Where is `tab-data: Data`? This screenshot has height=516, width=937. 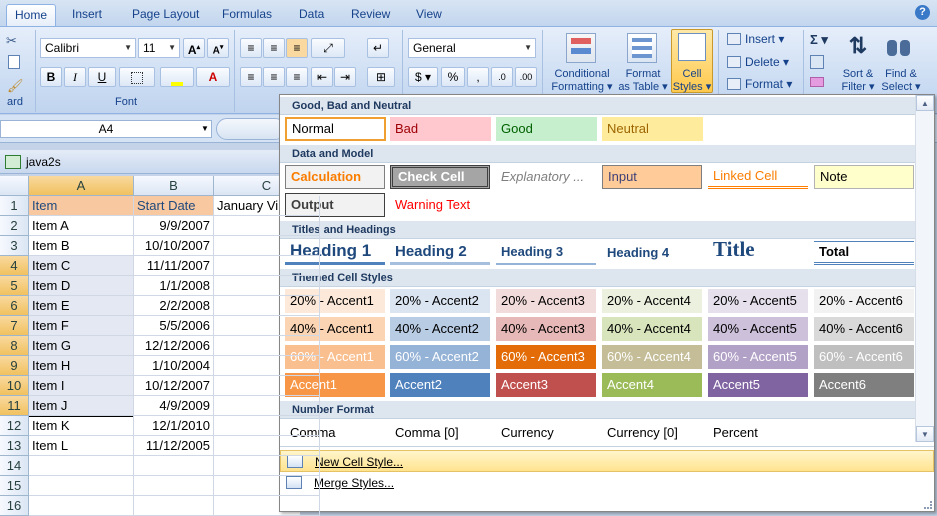
tab-data: Data is located at coordinates (311, 15).